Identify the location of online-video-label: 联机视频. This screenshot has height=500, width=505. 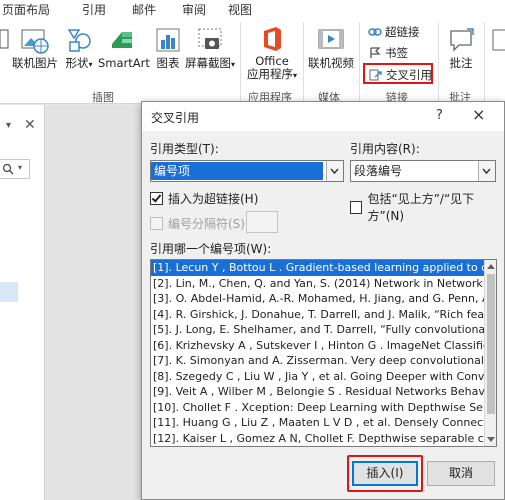
(331, 63).